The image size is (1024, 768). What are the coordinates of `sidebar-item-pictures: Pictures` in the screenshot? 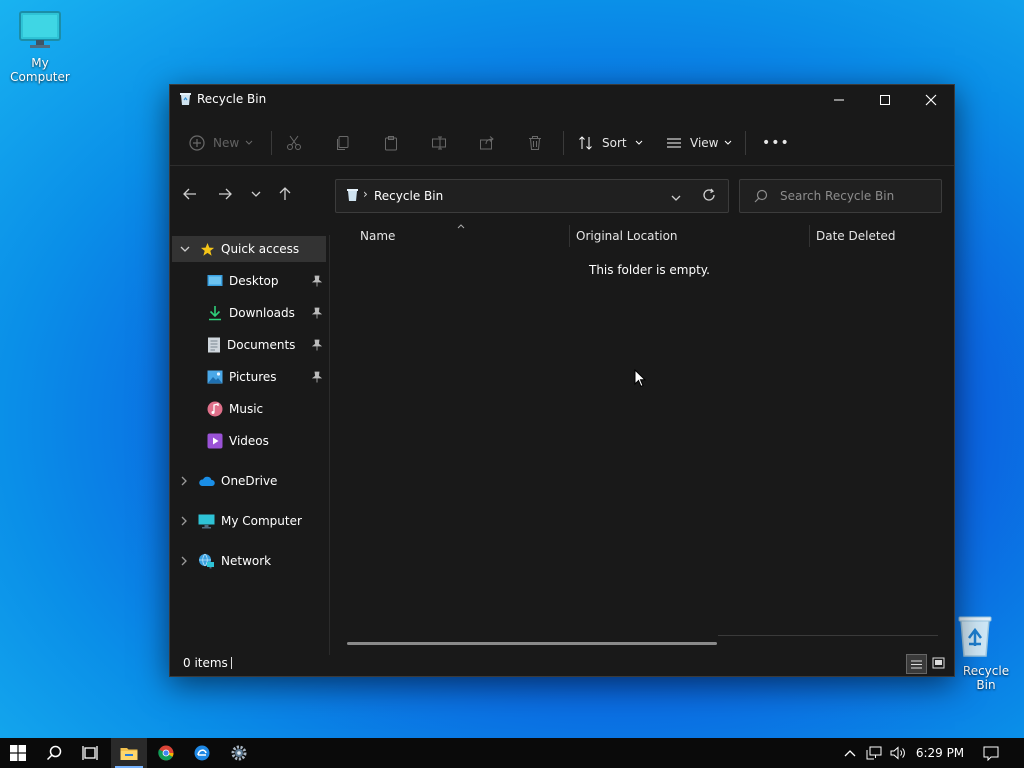 It's located at (249, 377).